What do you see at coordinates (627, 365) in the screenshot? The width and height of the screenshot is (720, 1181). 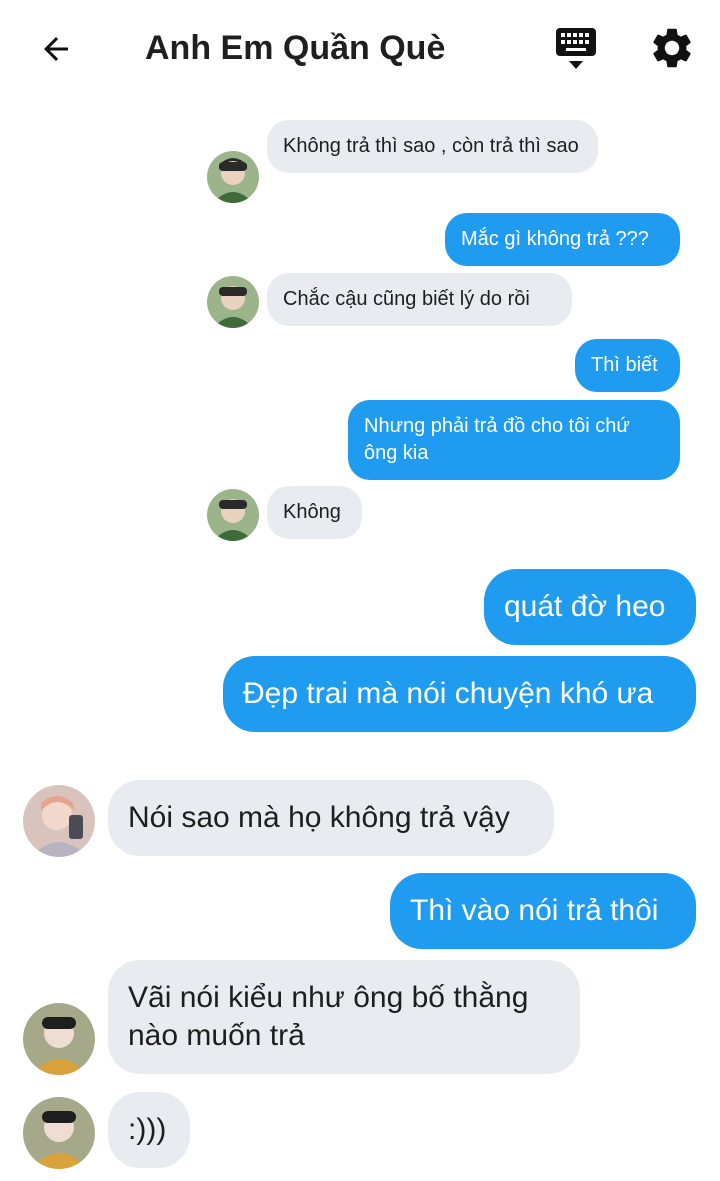 I see `message-bubble-outgoing: Thì biết` at bounding box center [627, 365].